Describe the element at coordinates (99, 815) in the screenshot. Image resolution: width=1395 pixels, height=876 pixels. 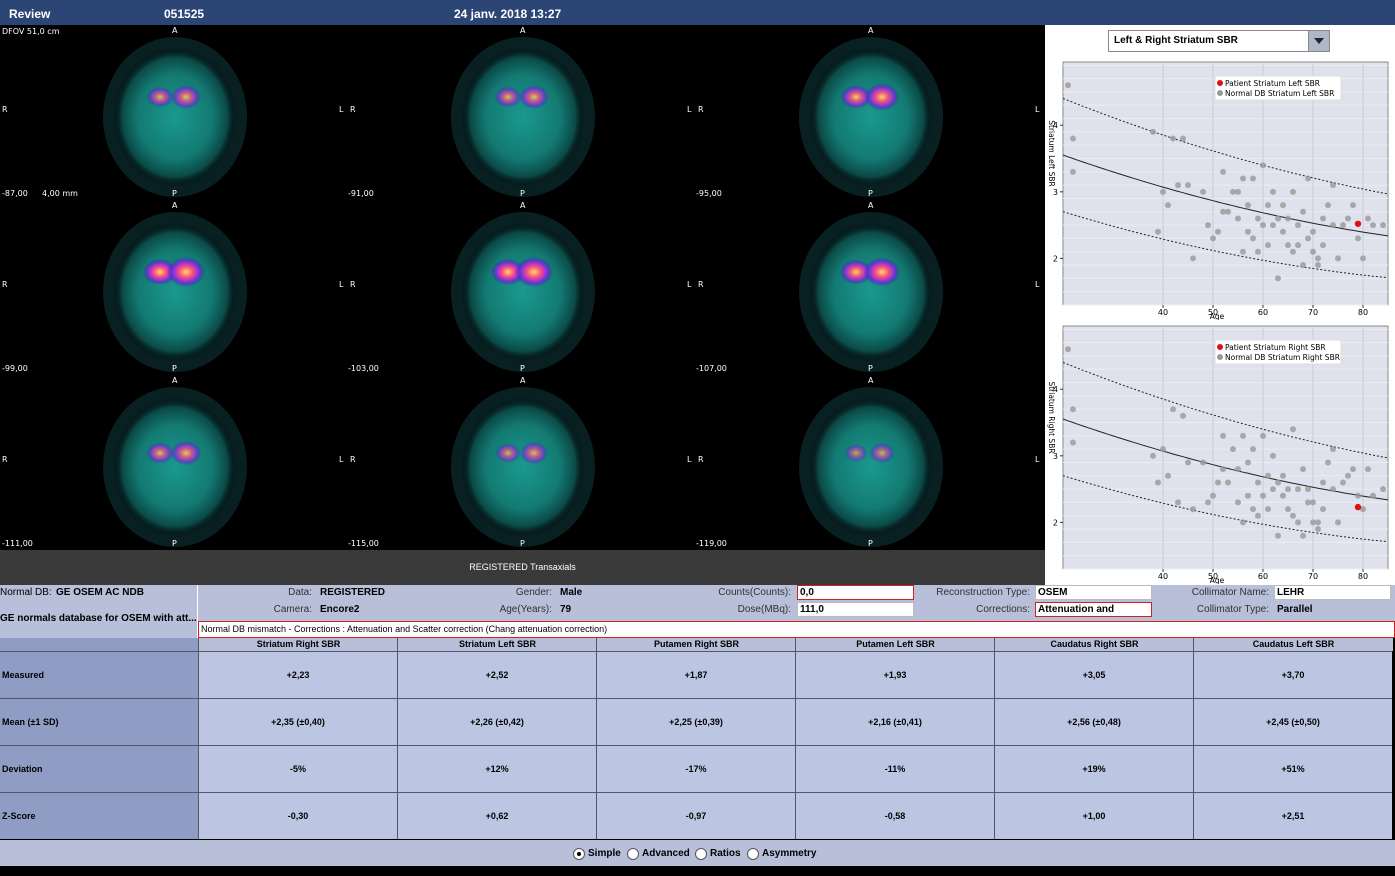
I see `row-label: Z-Score` at that location.